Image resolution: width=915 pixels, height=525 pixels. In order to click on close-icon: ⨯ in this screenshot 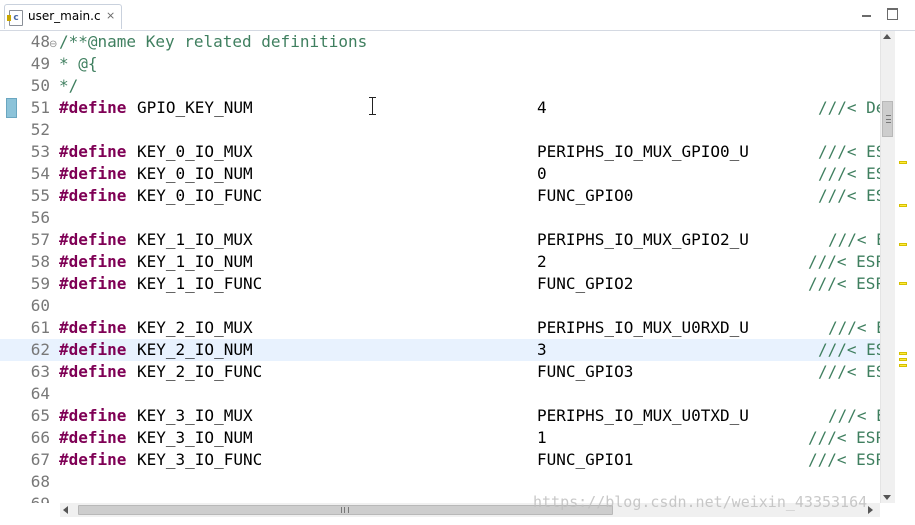, I will do `click(110, 15)`.